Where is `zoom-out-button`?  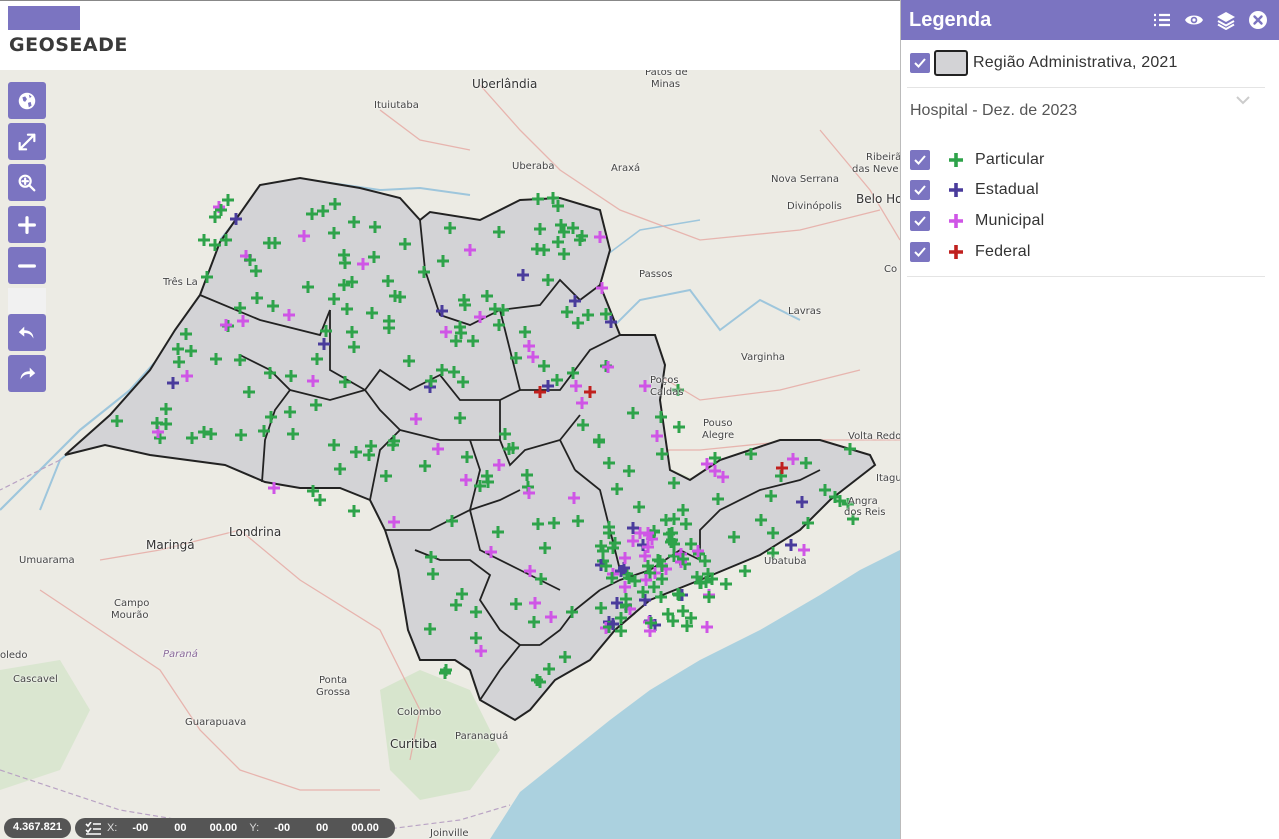
zoom-out-button is located at coordinates (27, 265).